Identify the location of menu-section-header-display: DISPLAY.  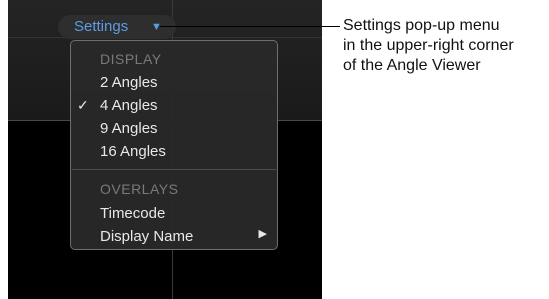
(131, 59).